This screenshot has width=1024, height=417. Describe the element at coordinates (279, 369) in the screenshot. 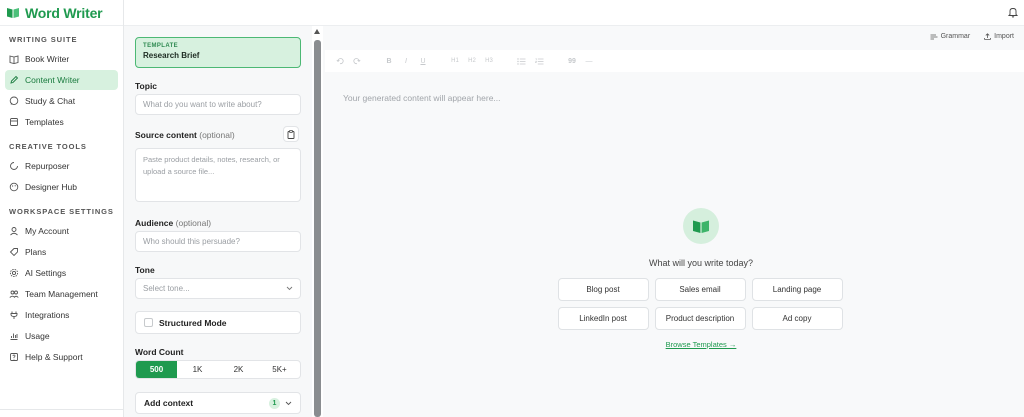

I see `word-count-option-5k: 5K+` at that location.